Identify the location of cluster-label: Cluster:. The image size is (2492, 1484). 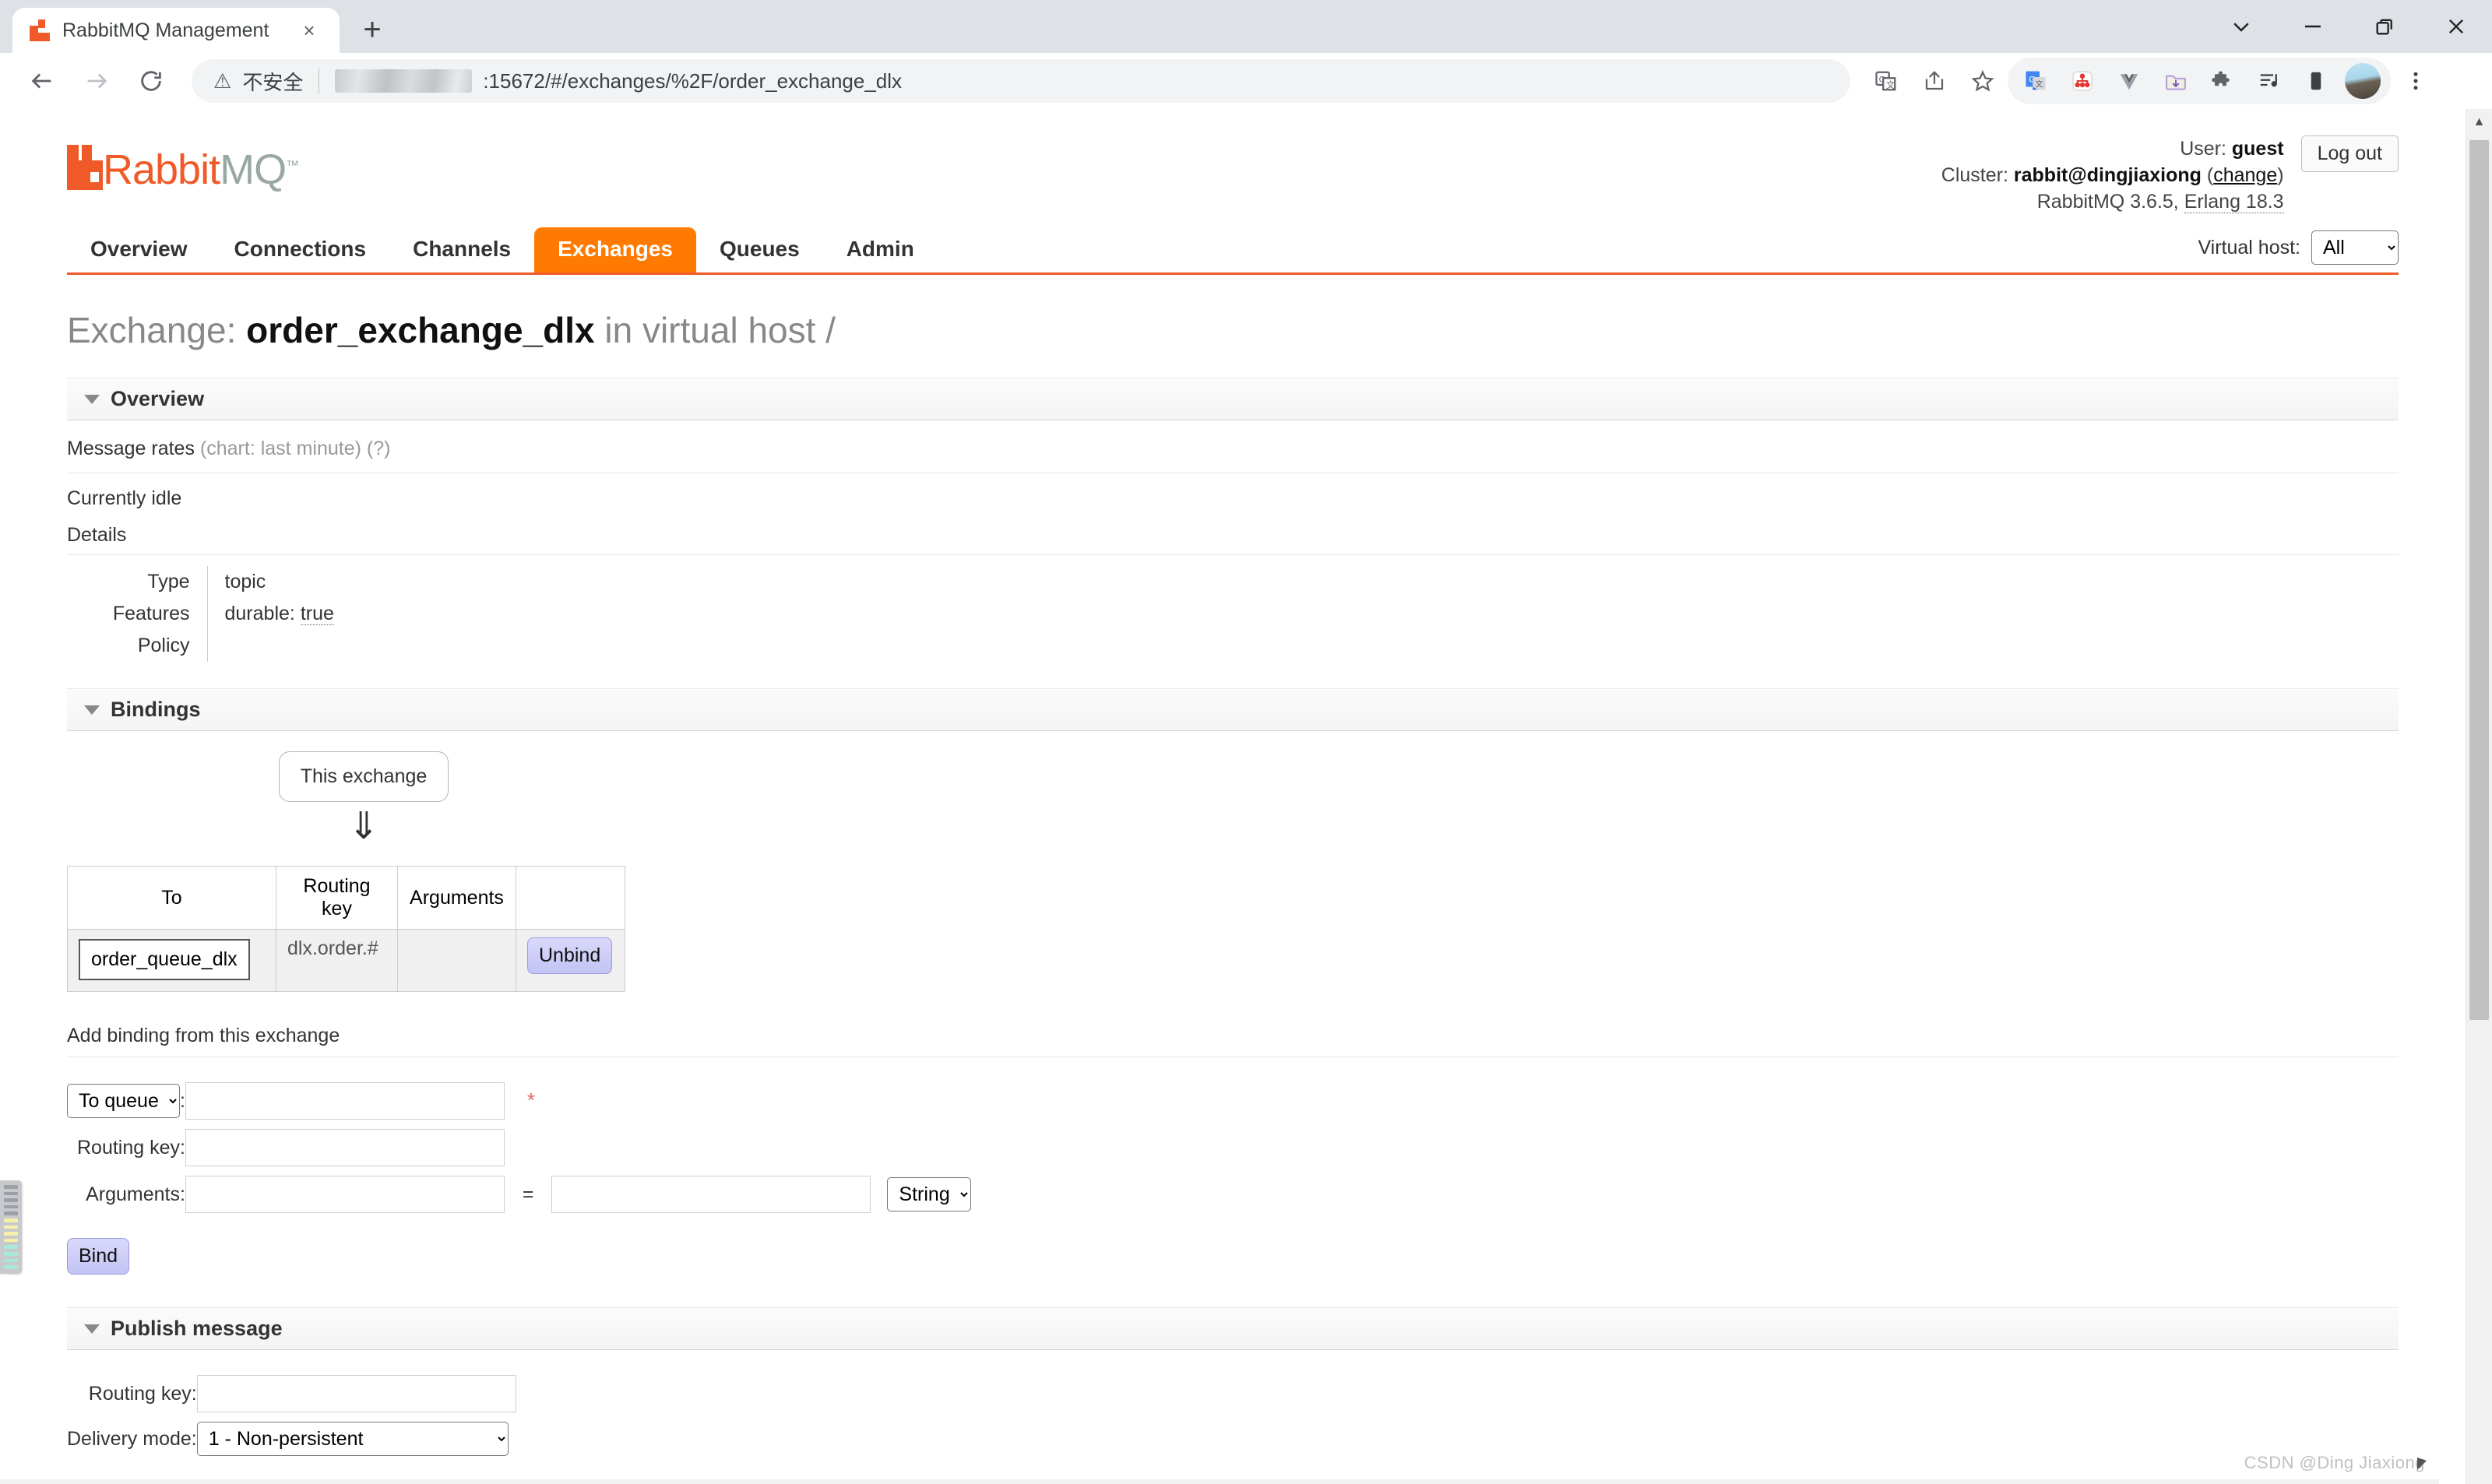
(1974, 175).